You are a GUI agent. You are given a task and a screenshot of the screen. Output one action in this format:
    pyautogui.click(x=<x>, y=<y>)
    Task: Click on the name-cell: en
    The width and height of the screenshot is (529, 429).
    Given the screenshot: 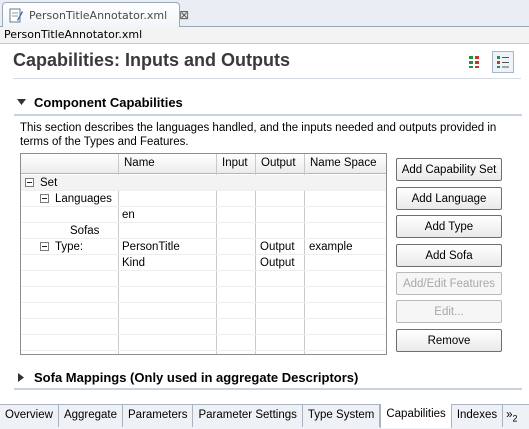 What is the action you would take?
    pyautogui.click(x=128, y=215)
    